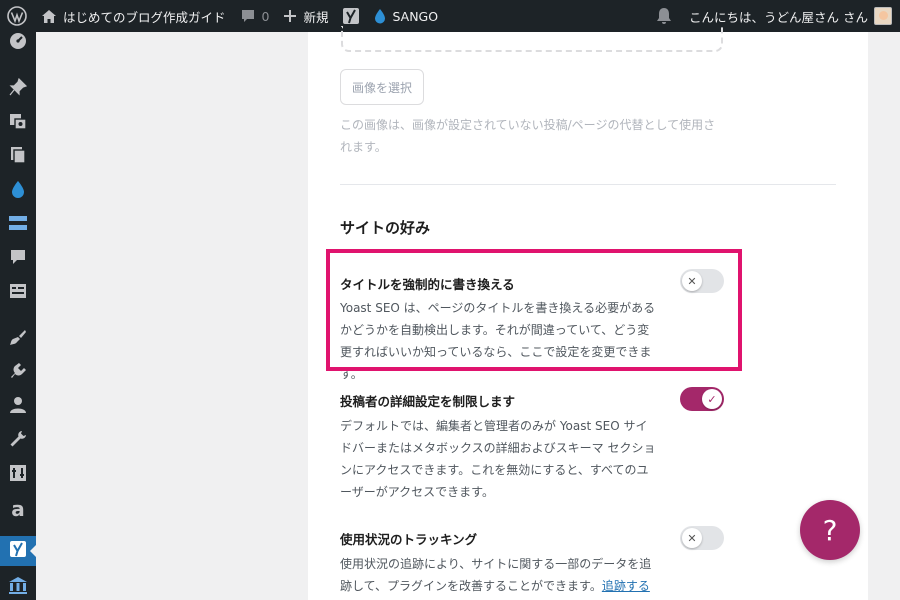 The height and width of the screenshot is (600, 900). I want to click on media-icon, so click(18, 123).